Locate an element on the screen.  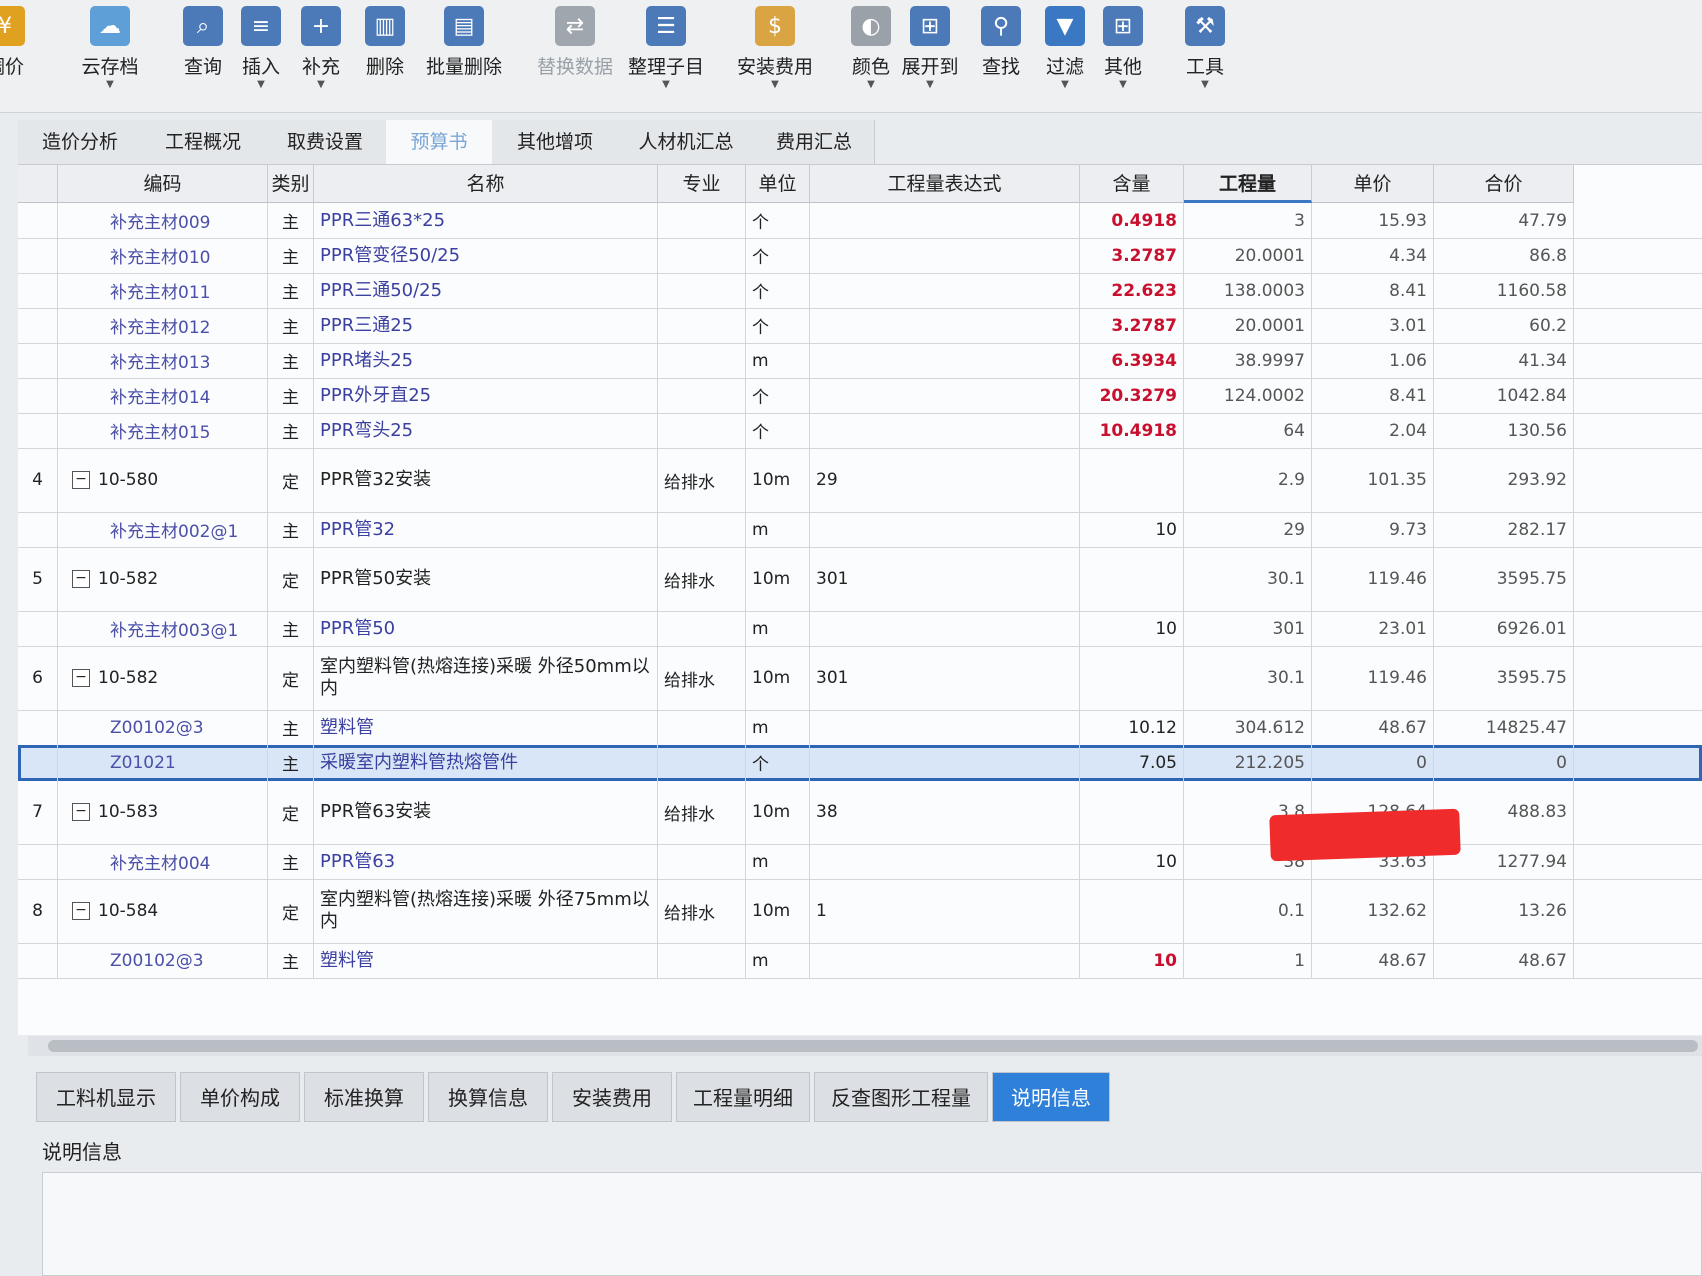
cell-total: 1160.58 is located at coordinates (1504, 290).